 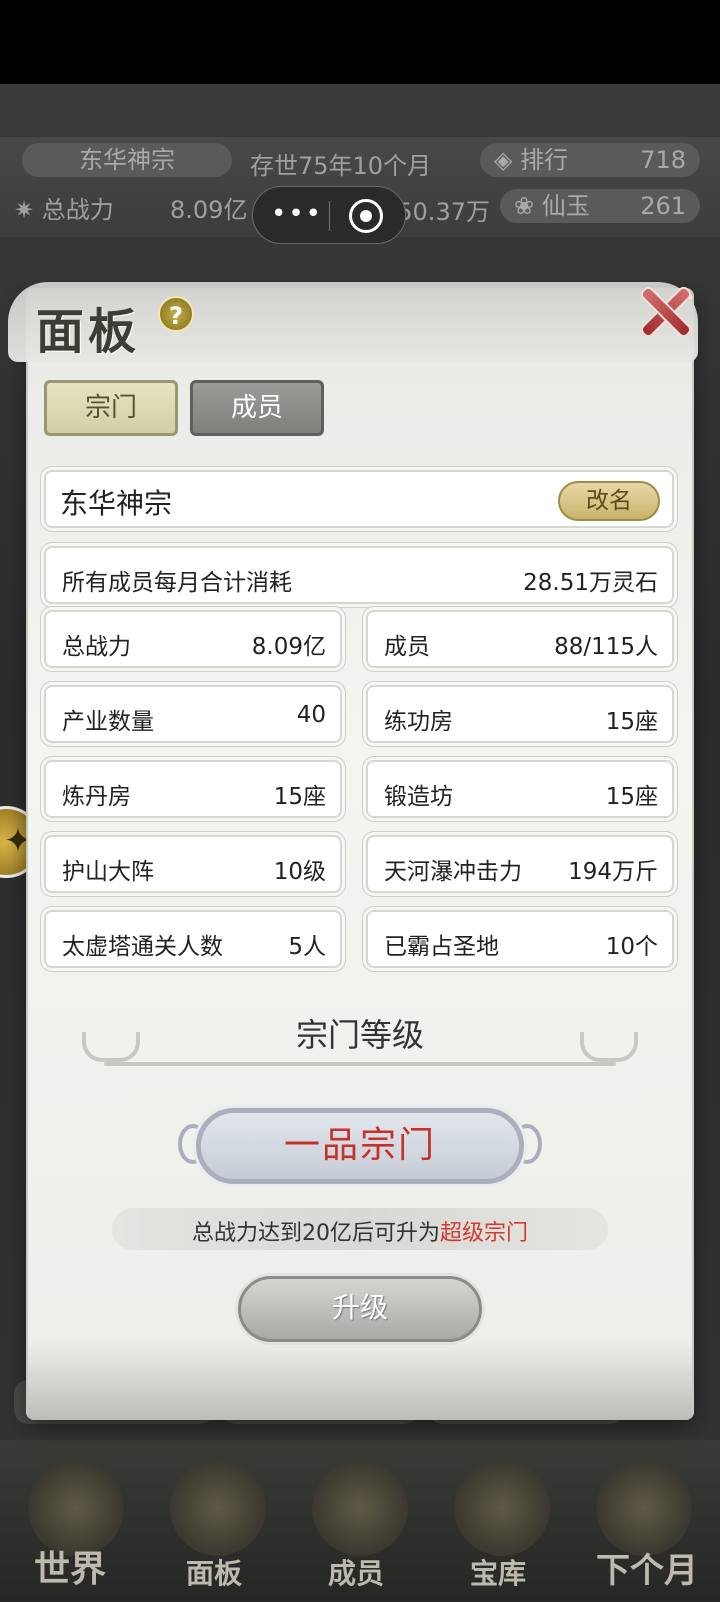 What do you see at coordinates (297, 214) in the screenshot?
I see `more-icon: •••` at bounding box center [297, 214].